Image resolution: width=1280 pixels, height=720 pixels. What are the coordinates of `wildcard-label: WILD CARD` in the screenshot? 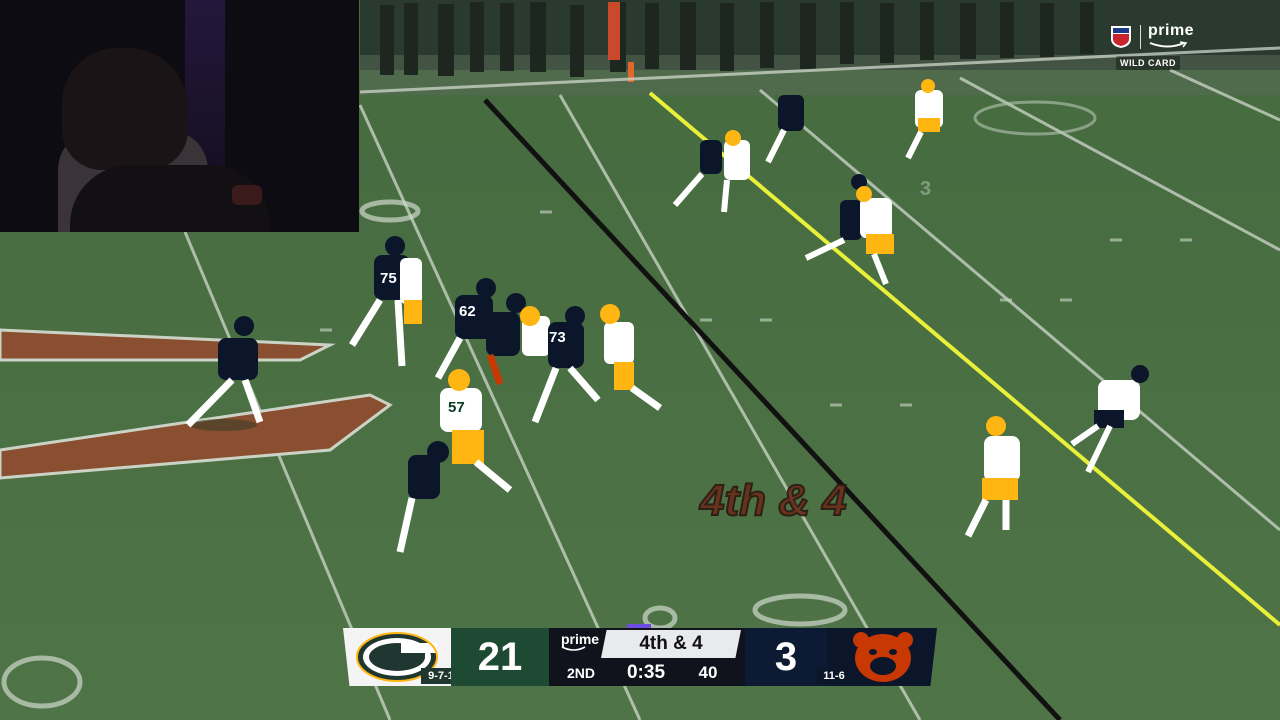 It's located at (1148, 63).